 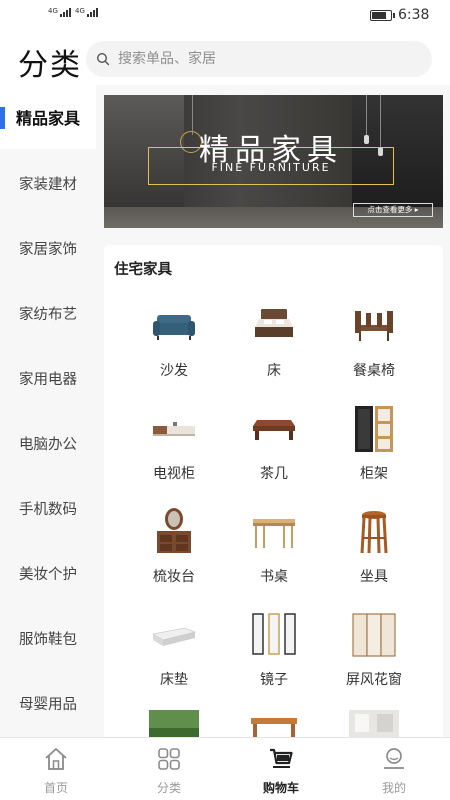 I want to click on category-item-coffee-table: 茶几, so click(x=274, y=452).